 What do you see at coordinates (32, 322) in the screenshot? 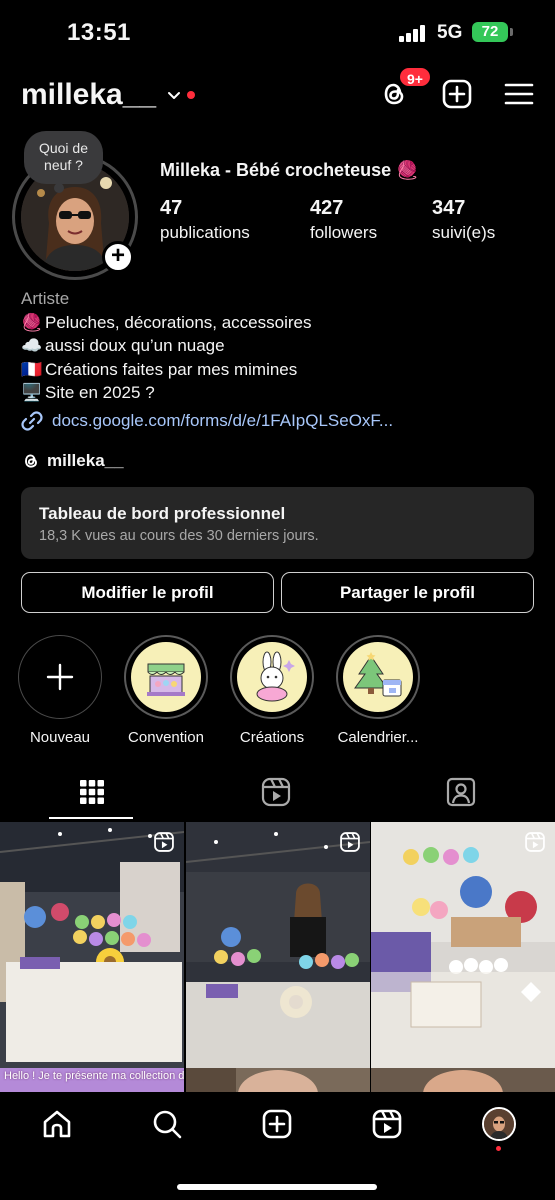
I see `yarn-icon: 🧶` at bounding box center [32, 322].